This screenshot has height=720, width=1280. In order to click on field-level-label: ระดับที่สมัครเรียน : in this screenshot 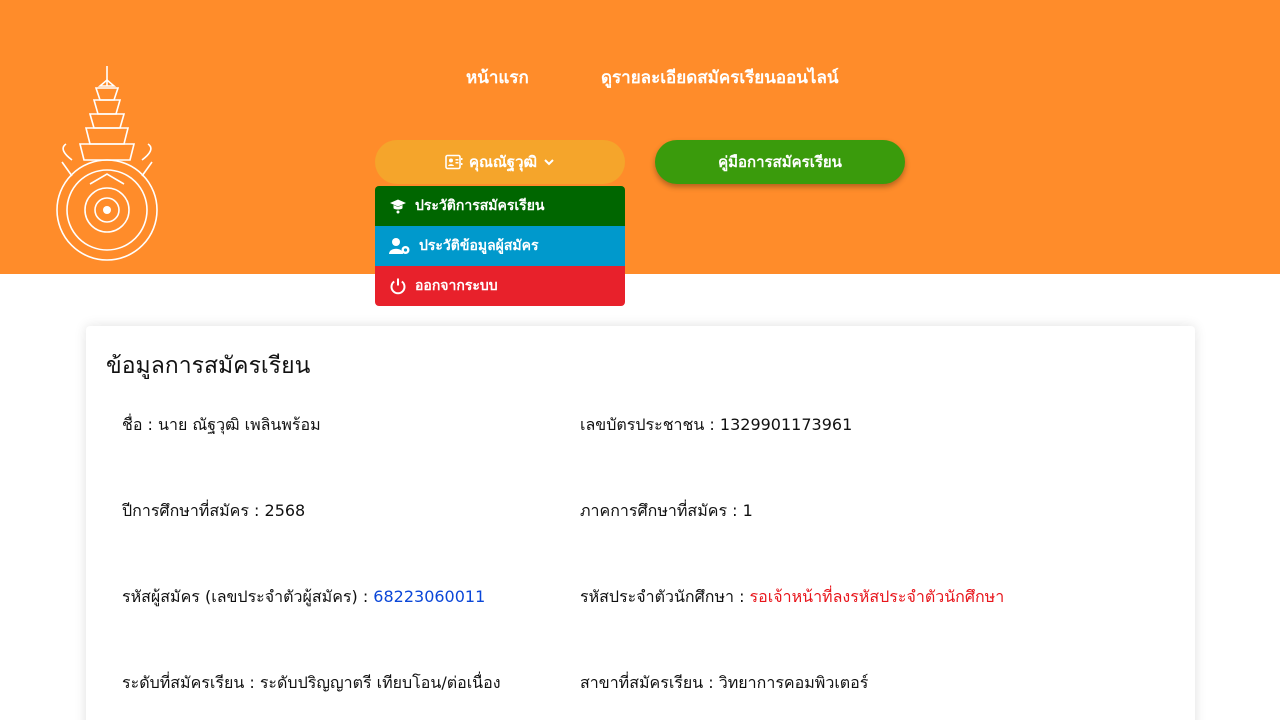, I will do `click(191, 682)`.